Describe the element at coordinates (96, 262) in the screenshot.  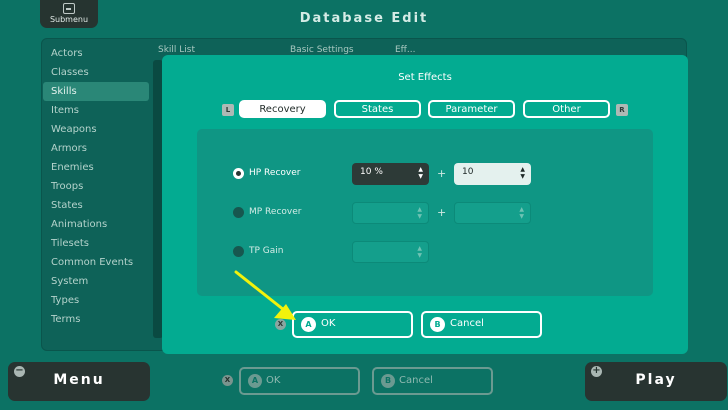
I see `category-item-common-events: Common Events` at that location.